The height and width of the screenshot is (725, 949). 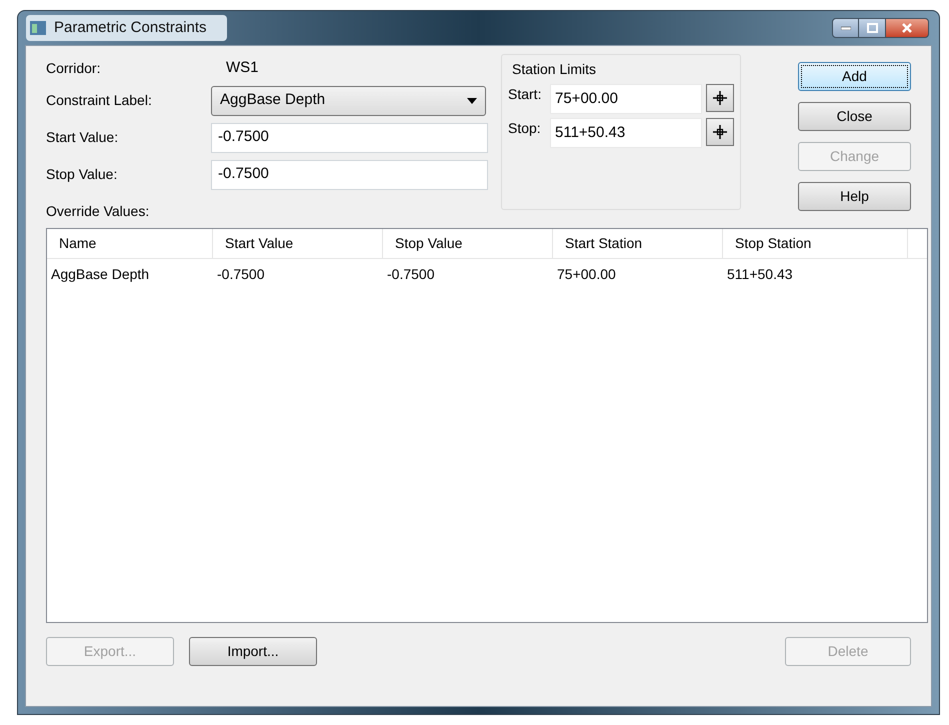 I want to click on minimize-icon, so click(x=845, y=28).